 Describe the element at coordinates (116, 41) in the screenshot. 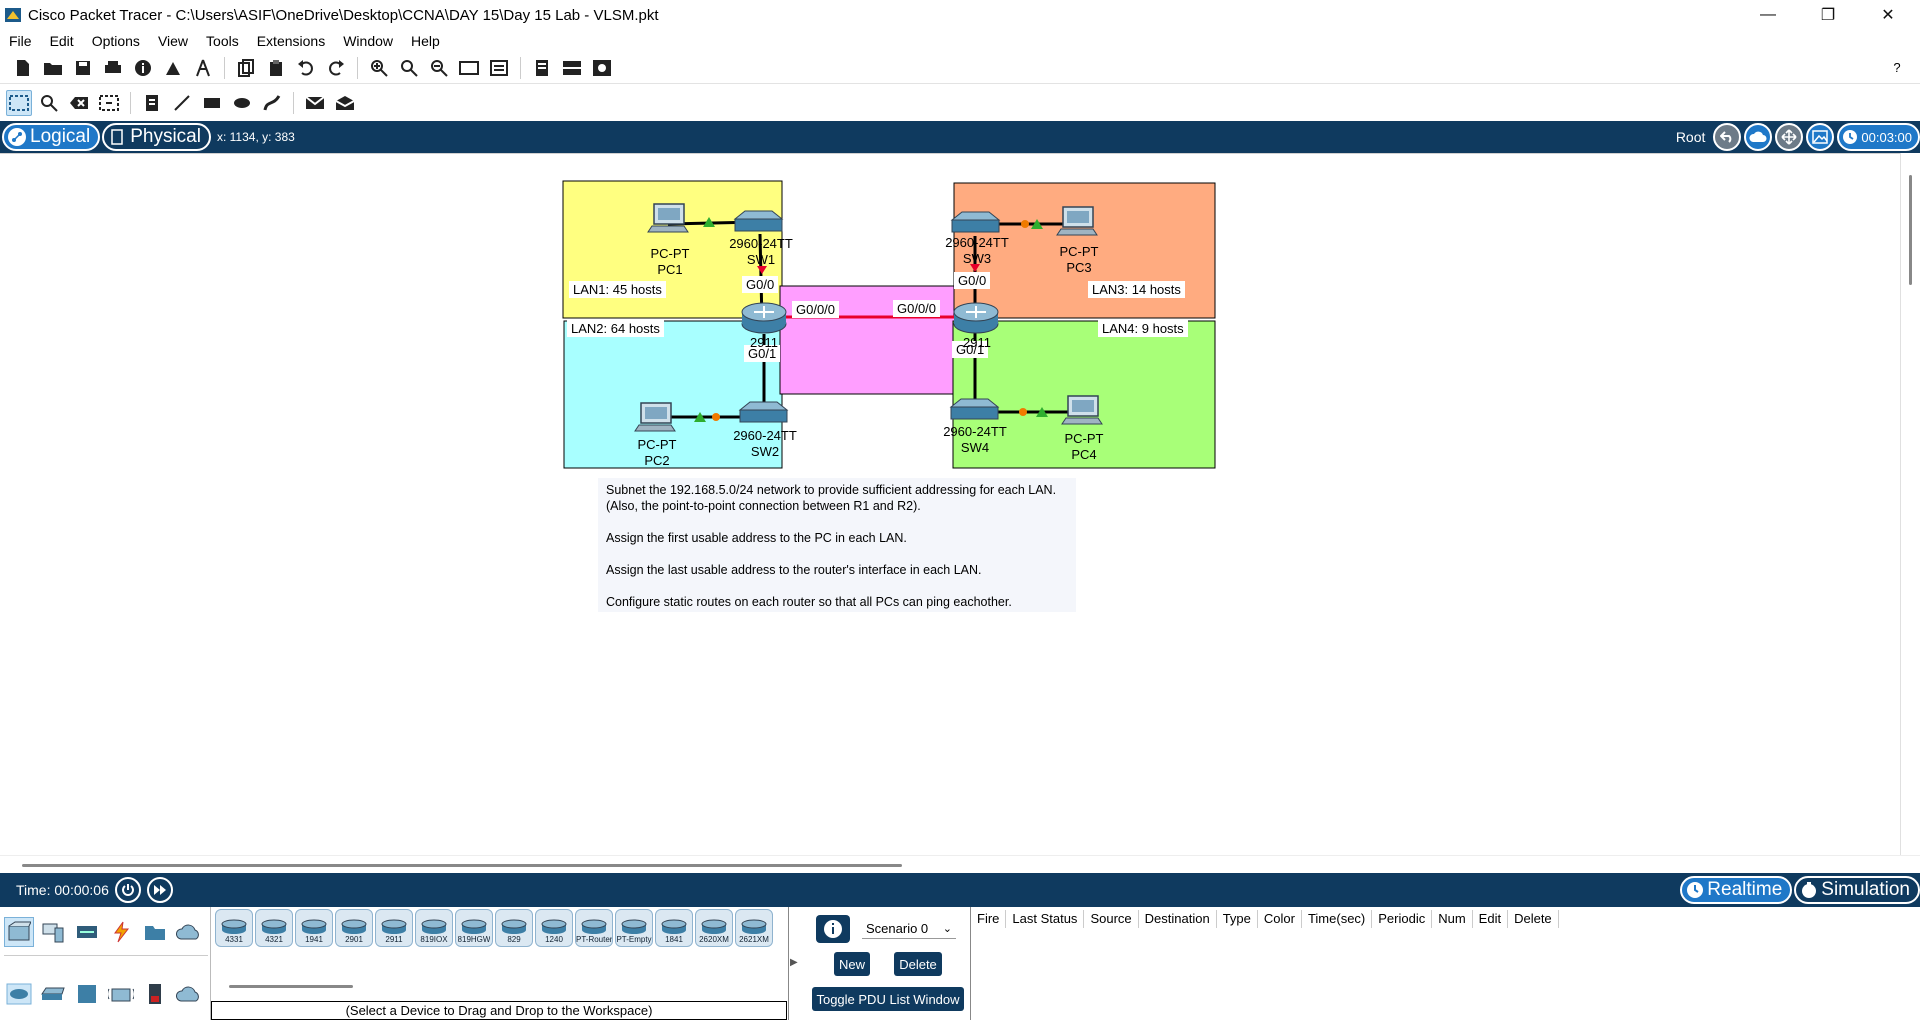

I see `menu-options: Options` at that location.